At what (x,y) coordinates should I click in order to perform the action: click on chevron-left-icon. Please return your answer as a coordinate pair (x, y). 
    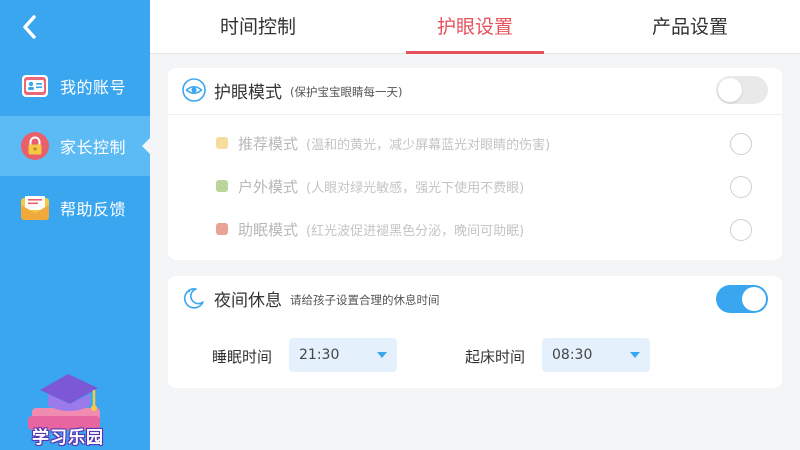
    Looking at the image, I should click on (29, 27).